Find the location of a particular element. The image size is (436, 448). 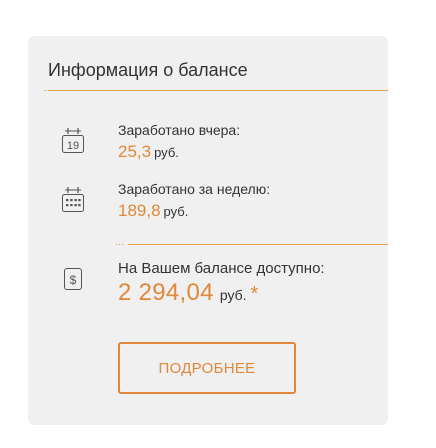

section-divider is located at coordinates (252, 244).